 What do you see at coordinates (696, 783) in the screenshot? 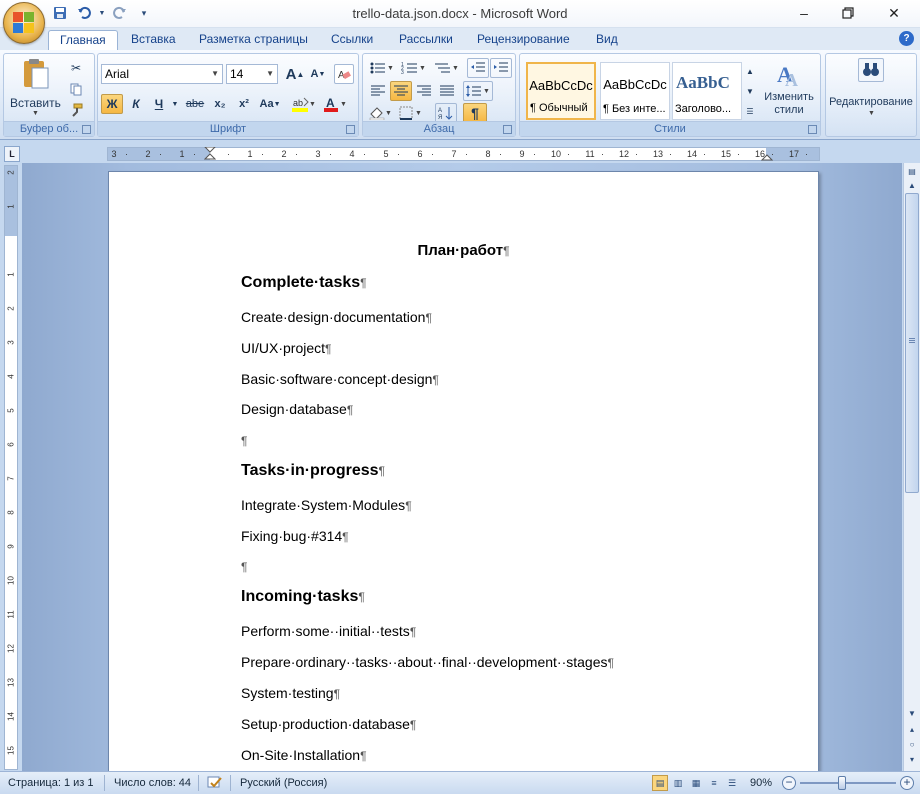
I see `web-layout-icon: ▦` at bounding box center [696, 783].